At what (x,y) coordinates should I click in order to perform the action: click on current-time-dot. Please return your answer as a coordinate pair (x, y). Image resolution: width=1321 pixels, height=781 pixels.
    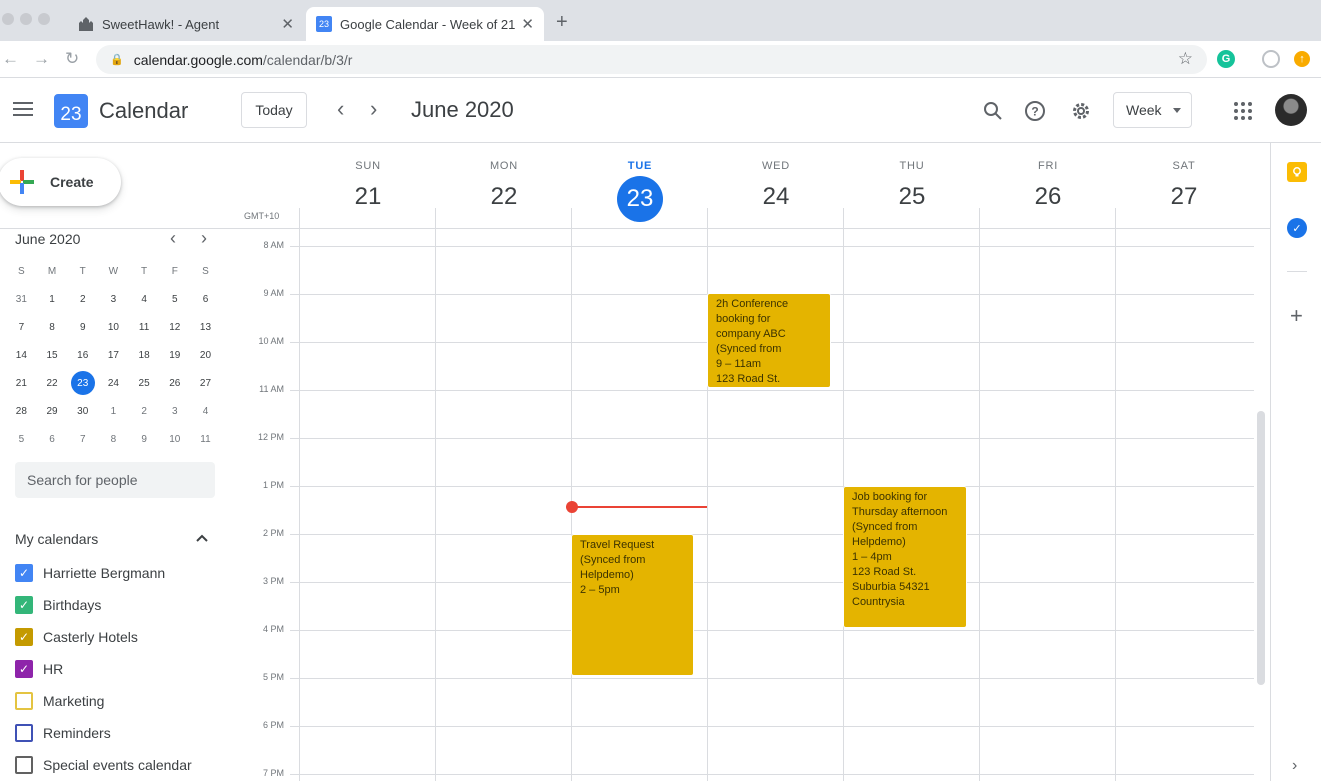
    Looking at the image, I should click on (572, 507).